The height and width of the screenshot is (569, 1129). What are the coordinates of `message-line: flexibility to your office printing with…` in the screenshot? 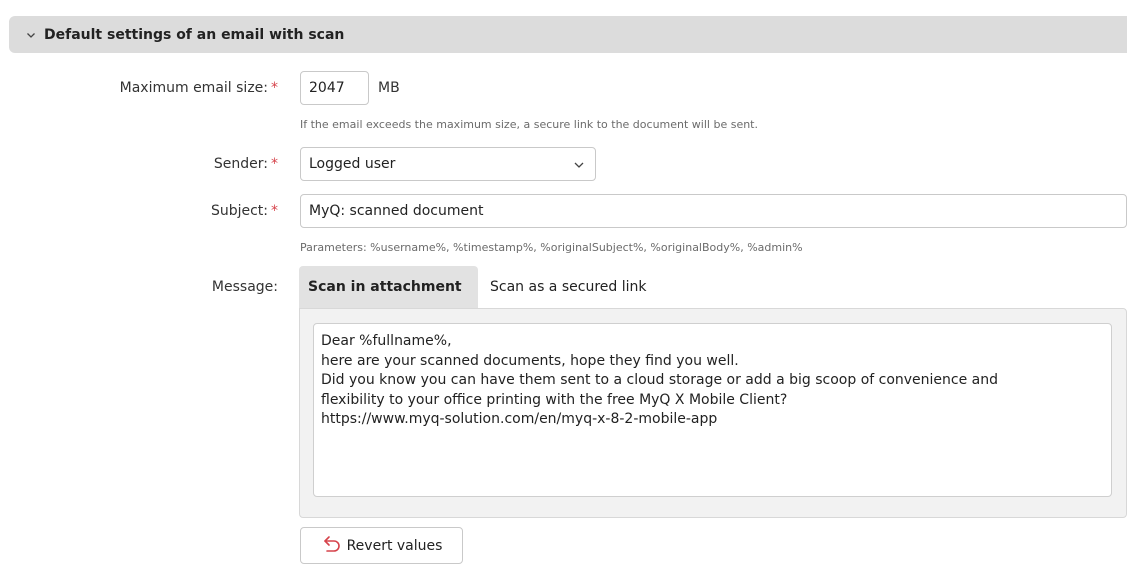 It's located at (554, 399).